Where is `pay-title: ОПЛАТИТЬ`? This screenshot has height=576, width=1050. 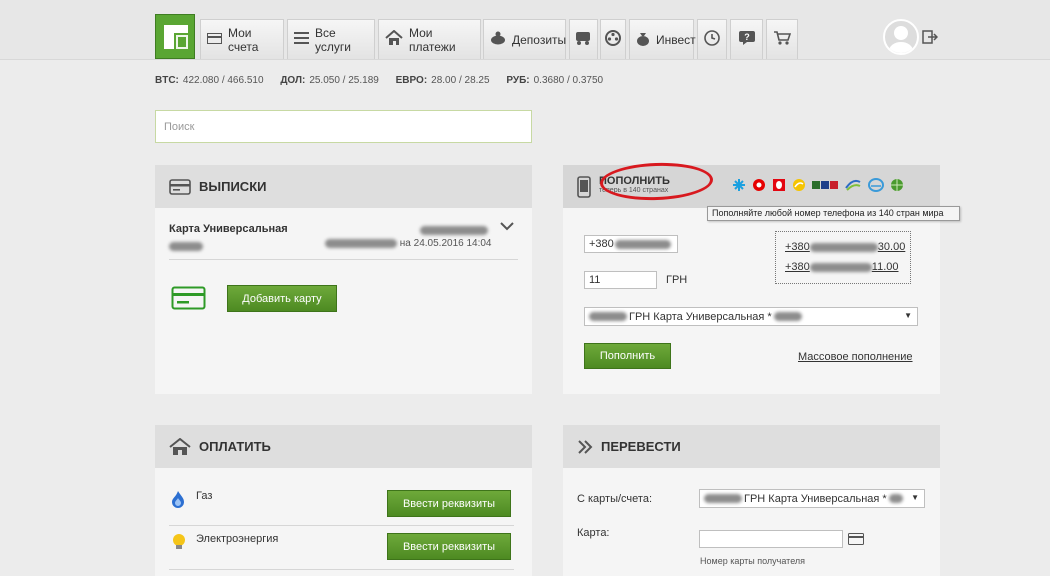 pay-title: ОПЛАТИТЬ is located at coordinates (235, 446).